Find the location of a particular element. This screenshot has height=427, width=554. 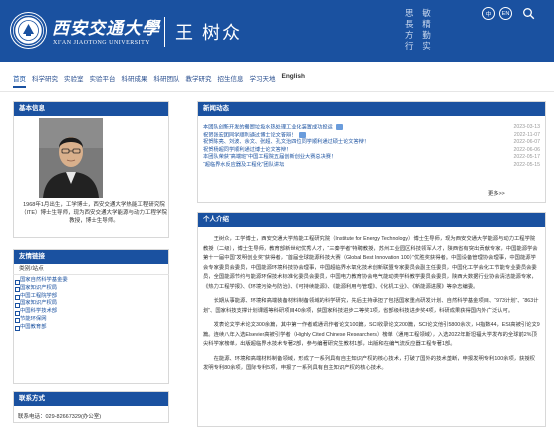

panel-title: 基本信息 is located at coordinates (91, 109).